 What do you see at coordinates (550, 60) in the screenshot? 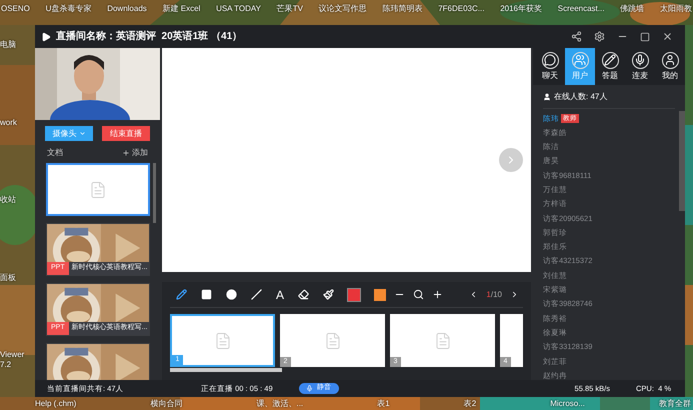
I see `chat-icon` at bounding box center [550, 60].